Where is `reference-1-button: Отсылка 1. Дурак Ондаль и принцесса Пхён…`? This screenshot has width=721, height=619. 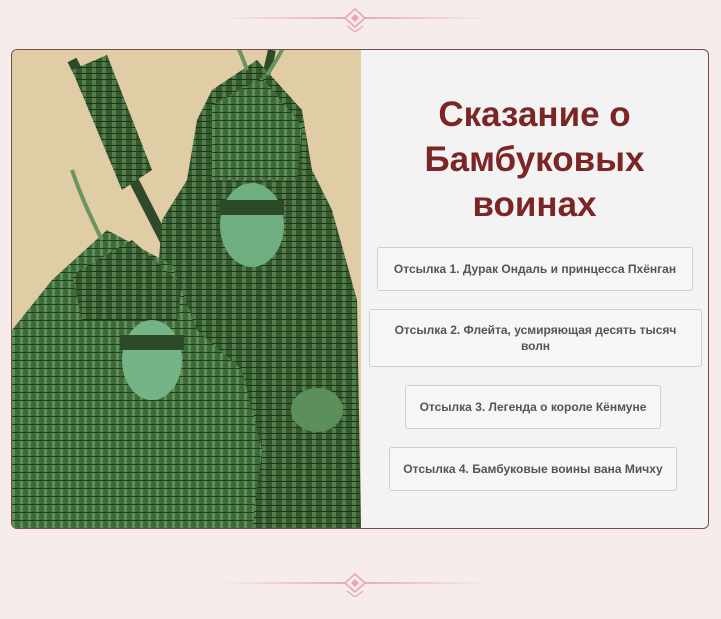 reference-1-button: Отсылка 1. Дурак Ондаль и принцесса Пхён… is located at coordinates (535, 269).